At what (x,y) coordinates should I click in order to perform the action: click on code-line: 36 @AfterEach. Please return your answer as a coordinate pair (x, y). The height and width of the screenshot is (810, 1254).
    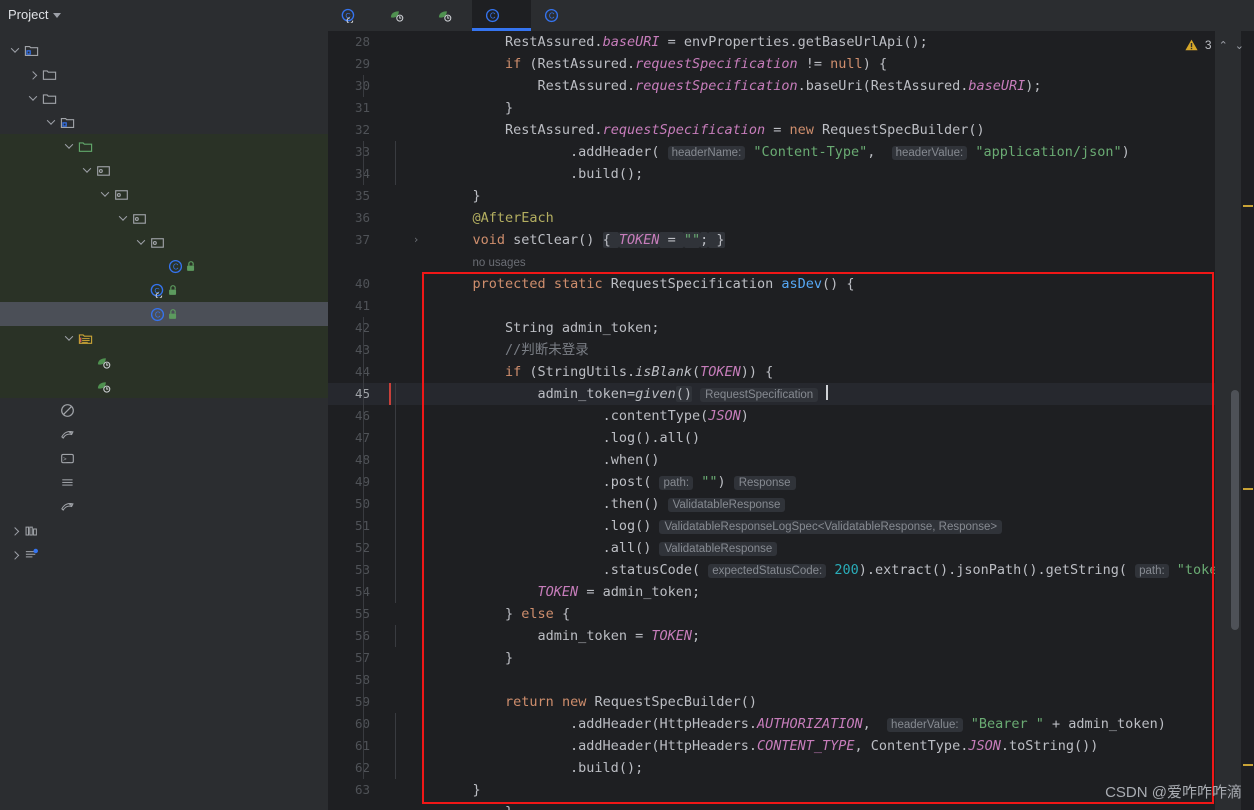
    Looking at the image, I should click on (791, 218).